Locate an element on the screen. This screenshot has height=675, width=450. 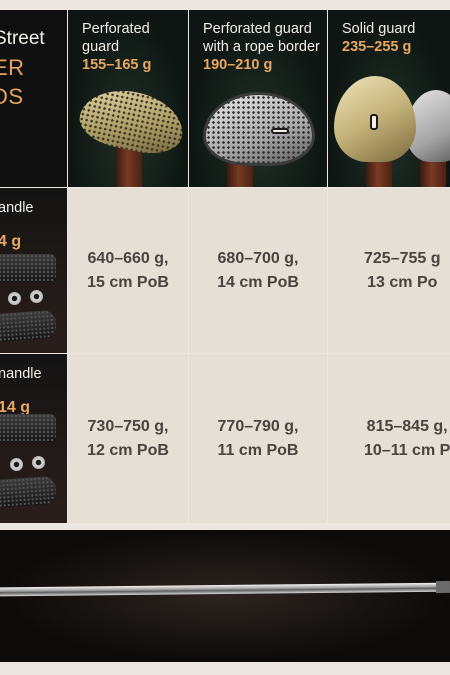
combo-pob: 15 cm PoB is located at coordinates (128, 282).